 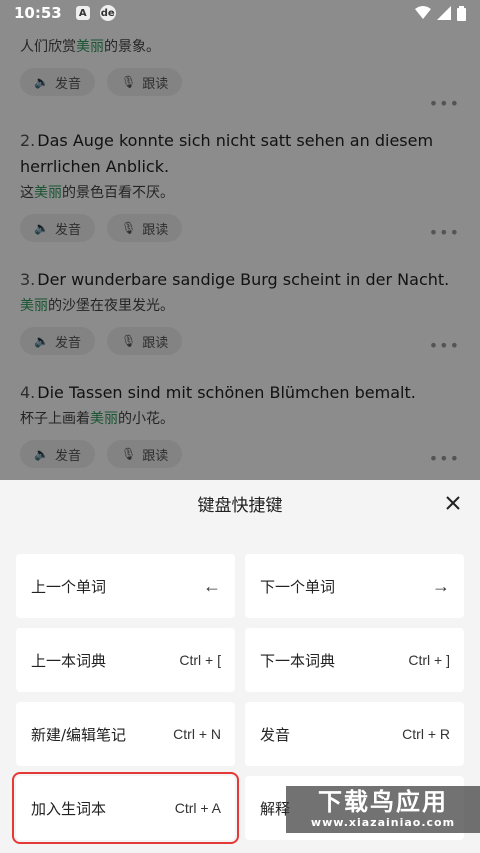 I want to click on shortcut-label: 下一个单词, so click(x=298, y=586).